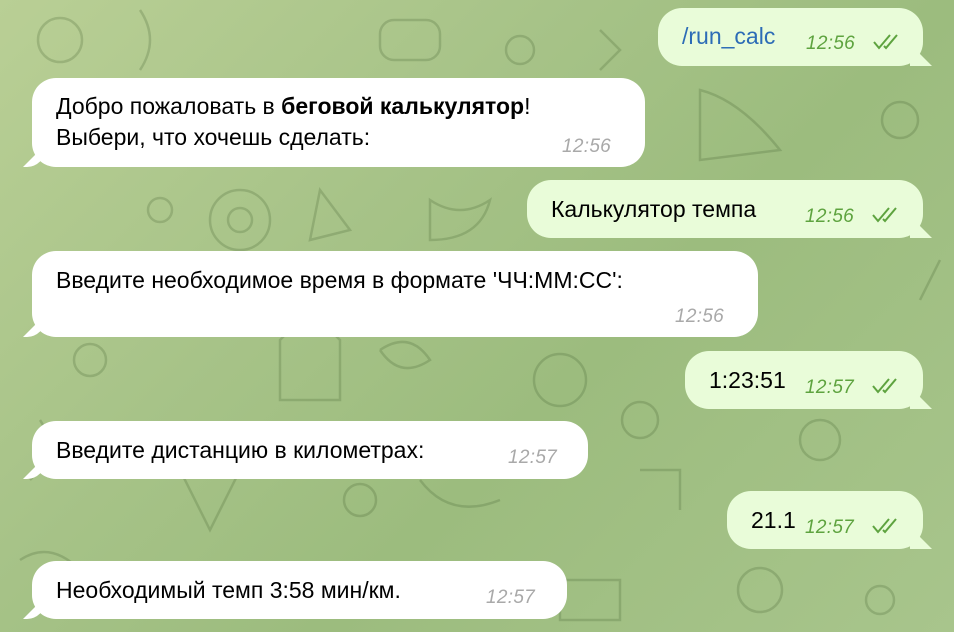 The height and width of the screenshot is (632, 954). Describe the element at coordinates (773, 520) in the screenshot. I see `message-text: 21.1` at that location.